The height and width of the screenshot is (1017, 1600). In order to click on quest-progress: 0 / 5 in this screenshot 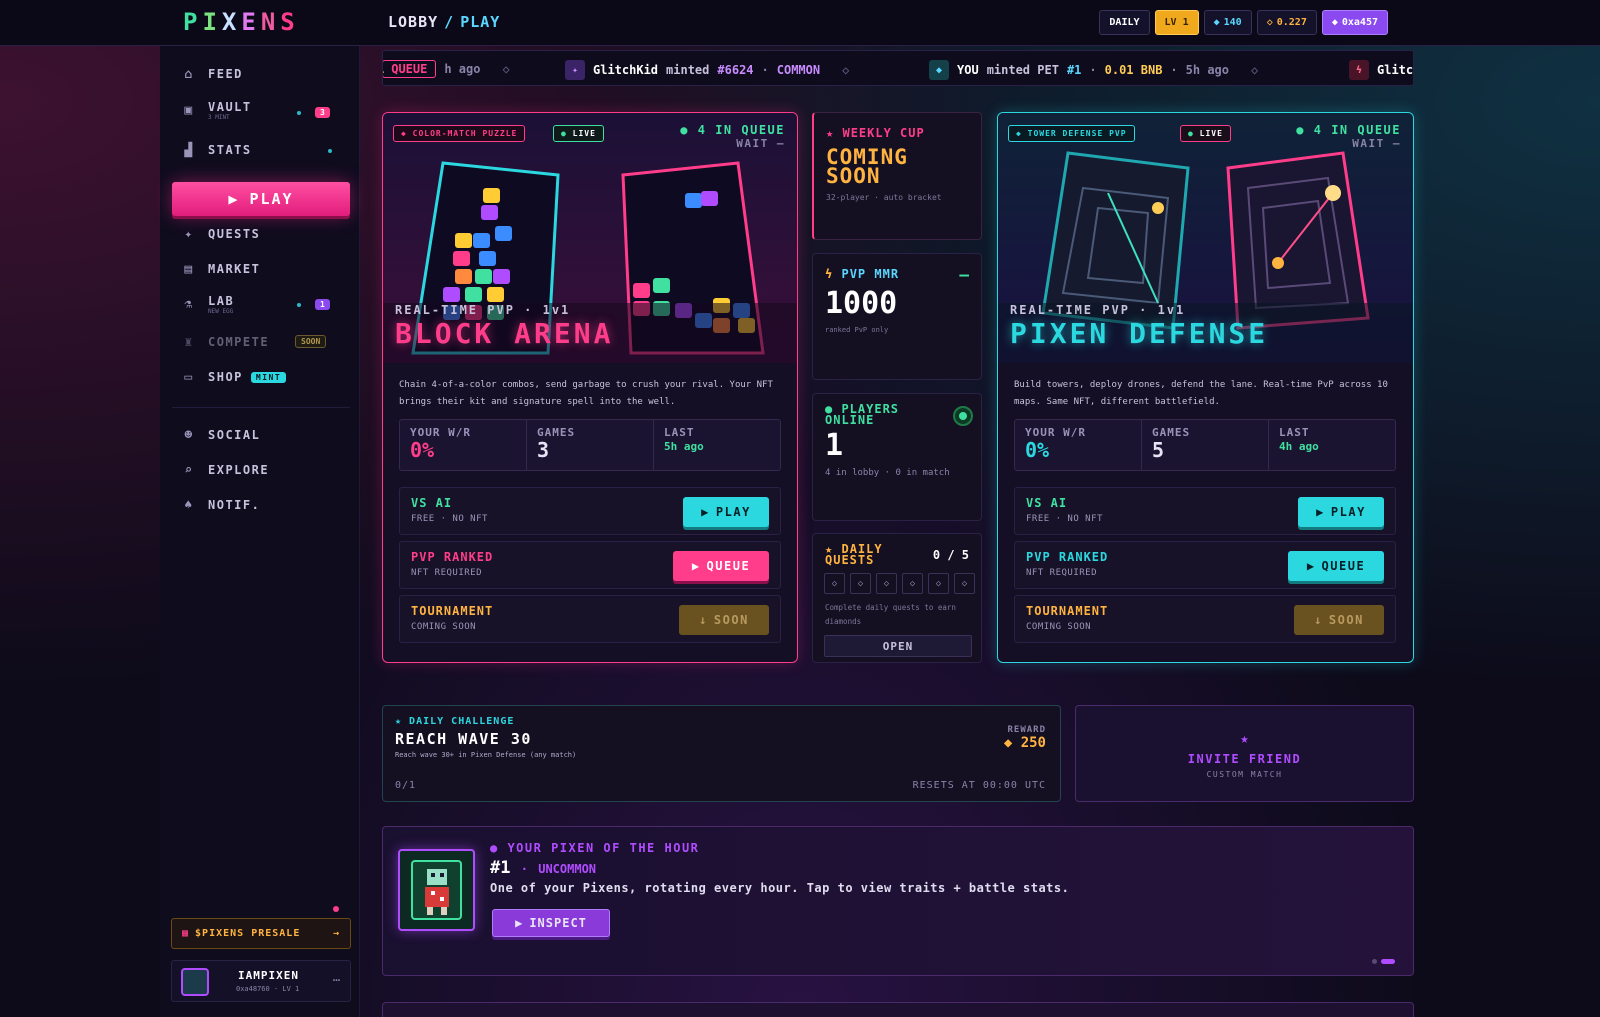, I will do `click(950, 555)`.